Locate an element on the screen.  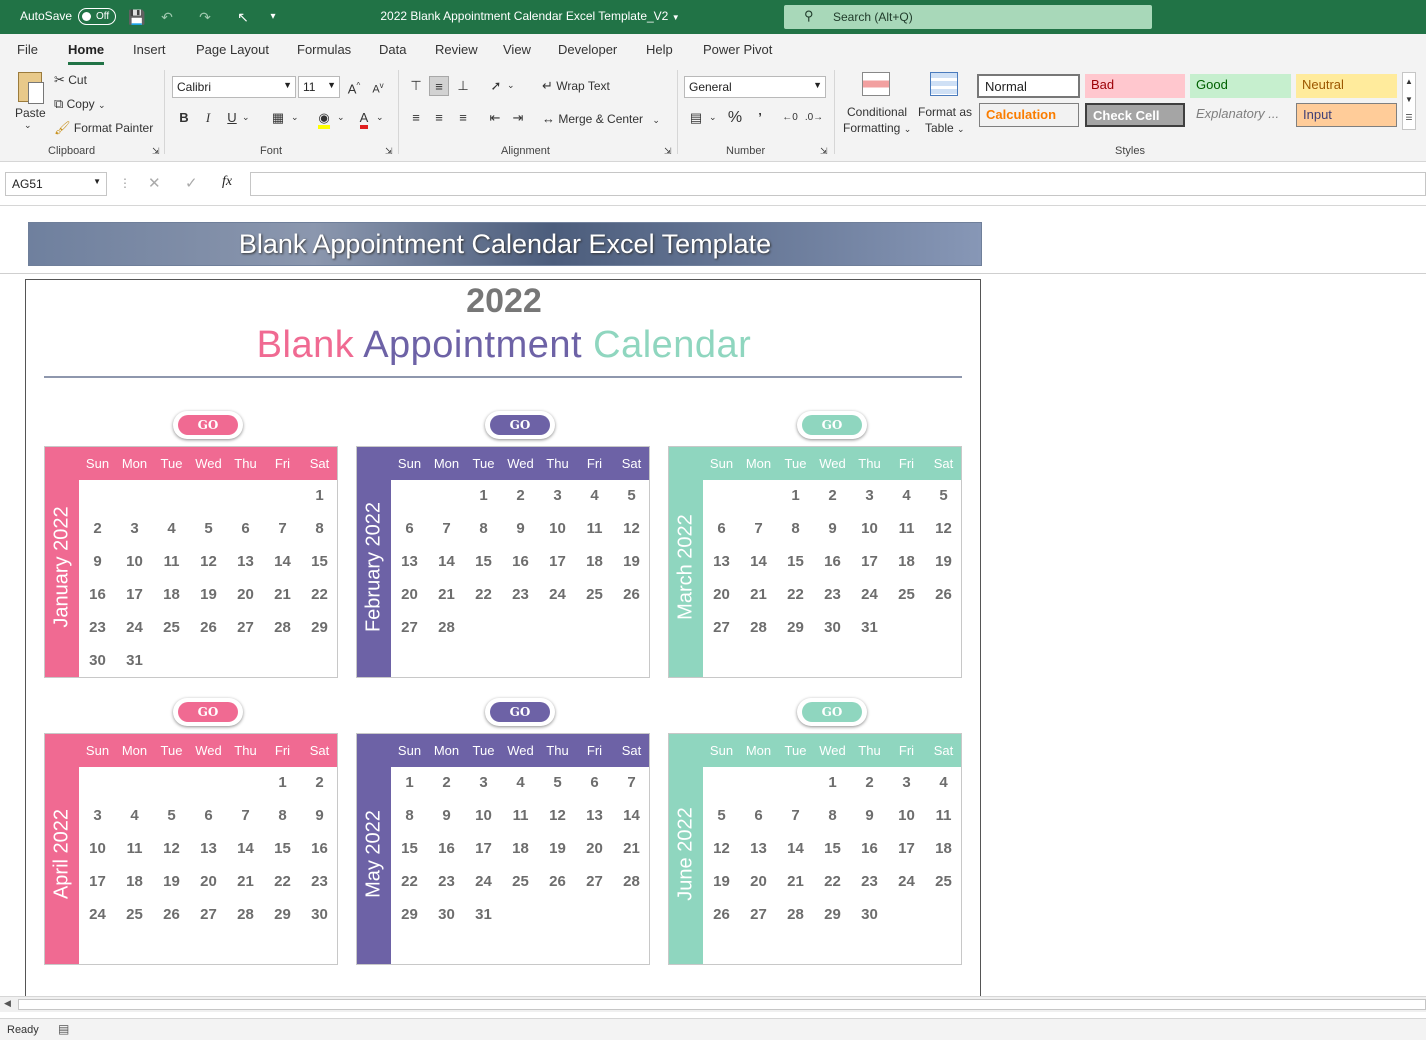
increase-indent-icon: ⇥ is located at coordinates (518, 118).